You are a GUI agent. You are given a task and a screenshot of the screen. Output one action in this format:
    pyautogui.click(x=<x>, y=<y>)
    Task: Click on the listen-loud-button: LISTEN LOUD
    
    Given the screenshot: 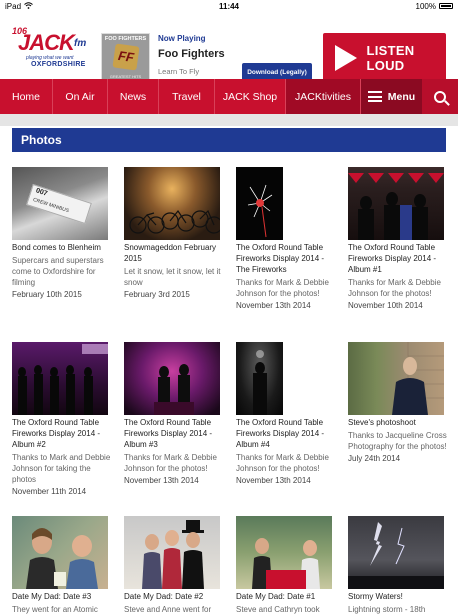 What is the action you would take?
    pyautogui.click(x=384, y=57)
    